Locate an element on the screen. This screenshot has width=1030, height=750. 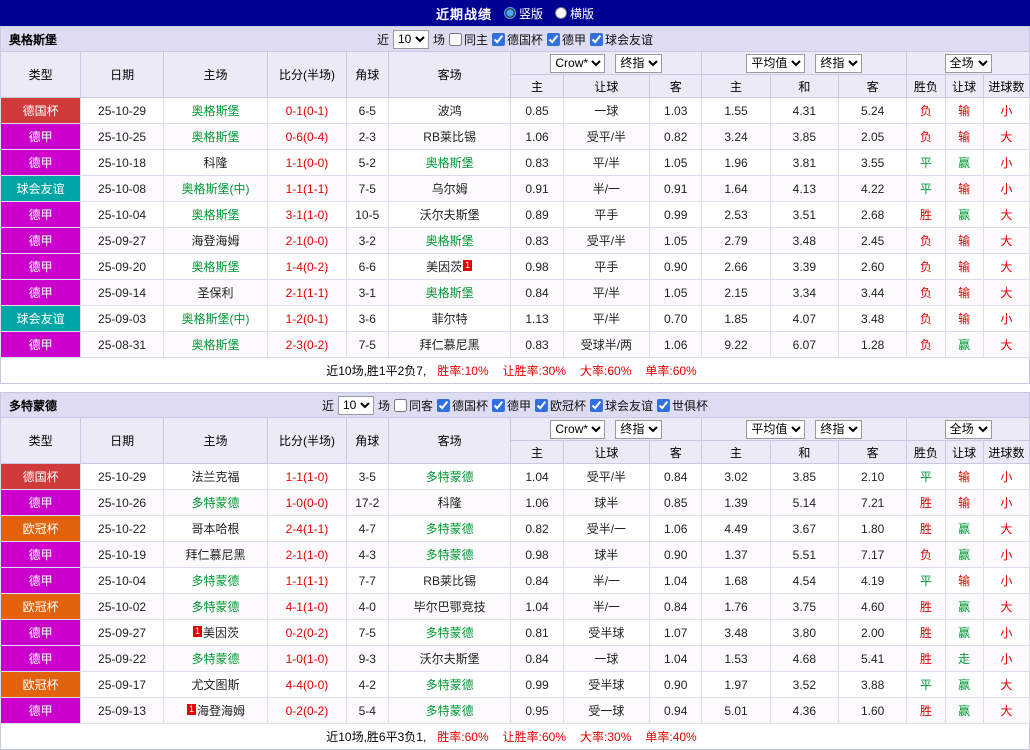
score-cell: 1-2(0-1) is located at coordinates (307, 318).